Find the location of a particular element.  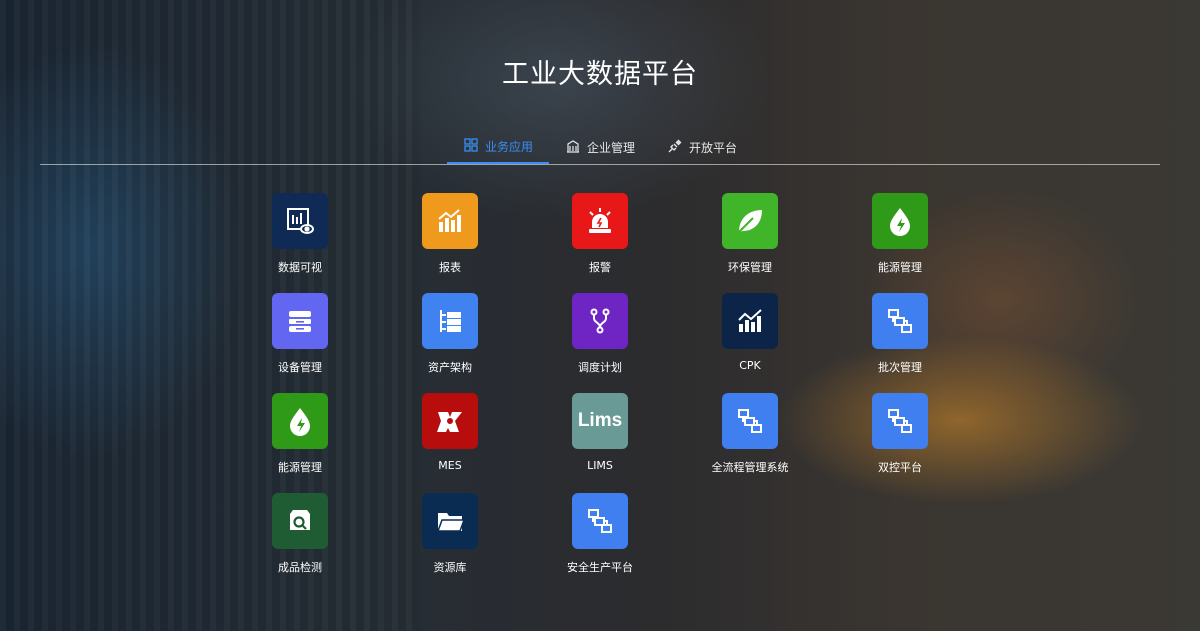

app-label: 报表 is located at coordinates (450, 267).